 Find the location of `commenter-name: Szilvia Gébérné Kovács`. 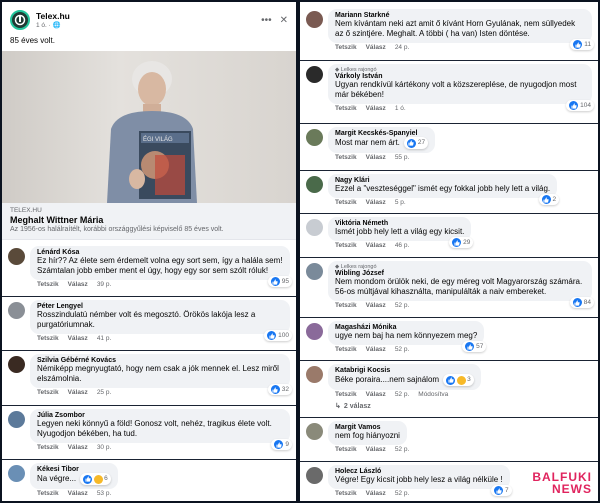

commenter-name: Szilvia Gébérné Kovács is located at coordinates (160, 360).